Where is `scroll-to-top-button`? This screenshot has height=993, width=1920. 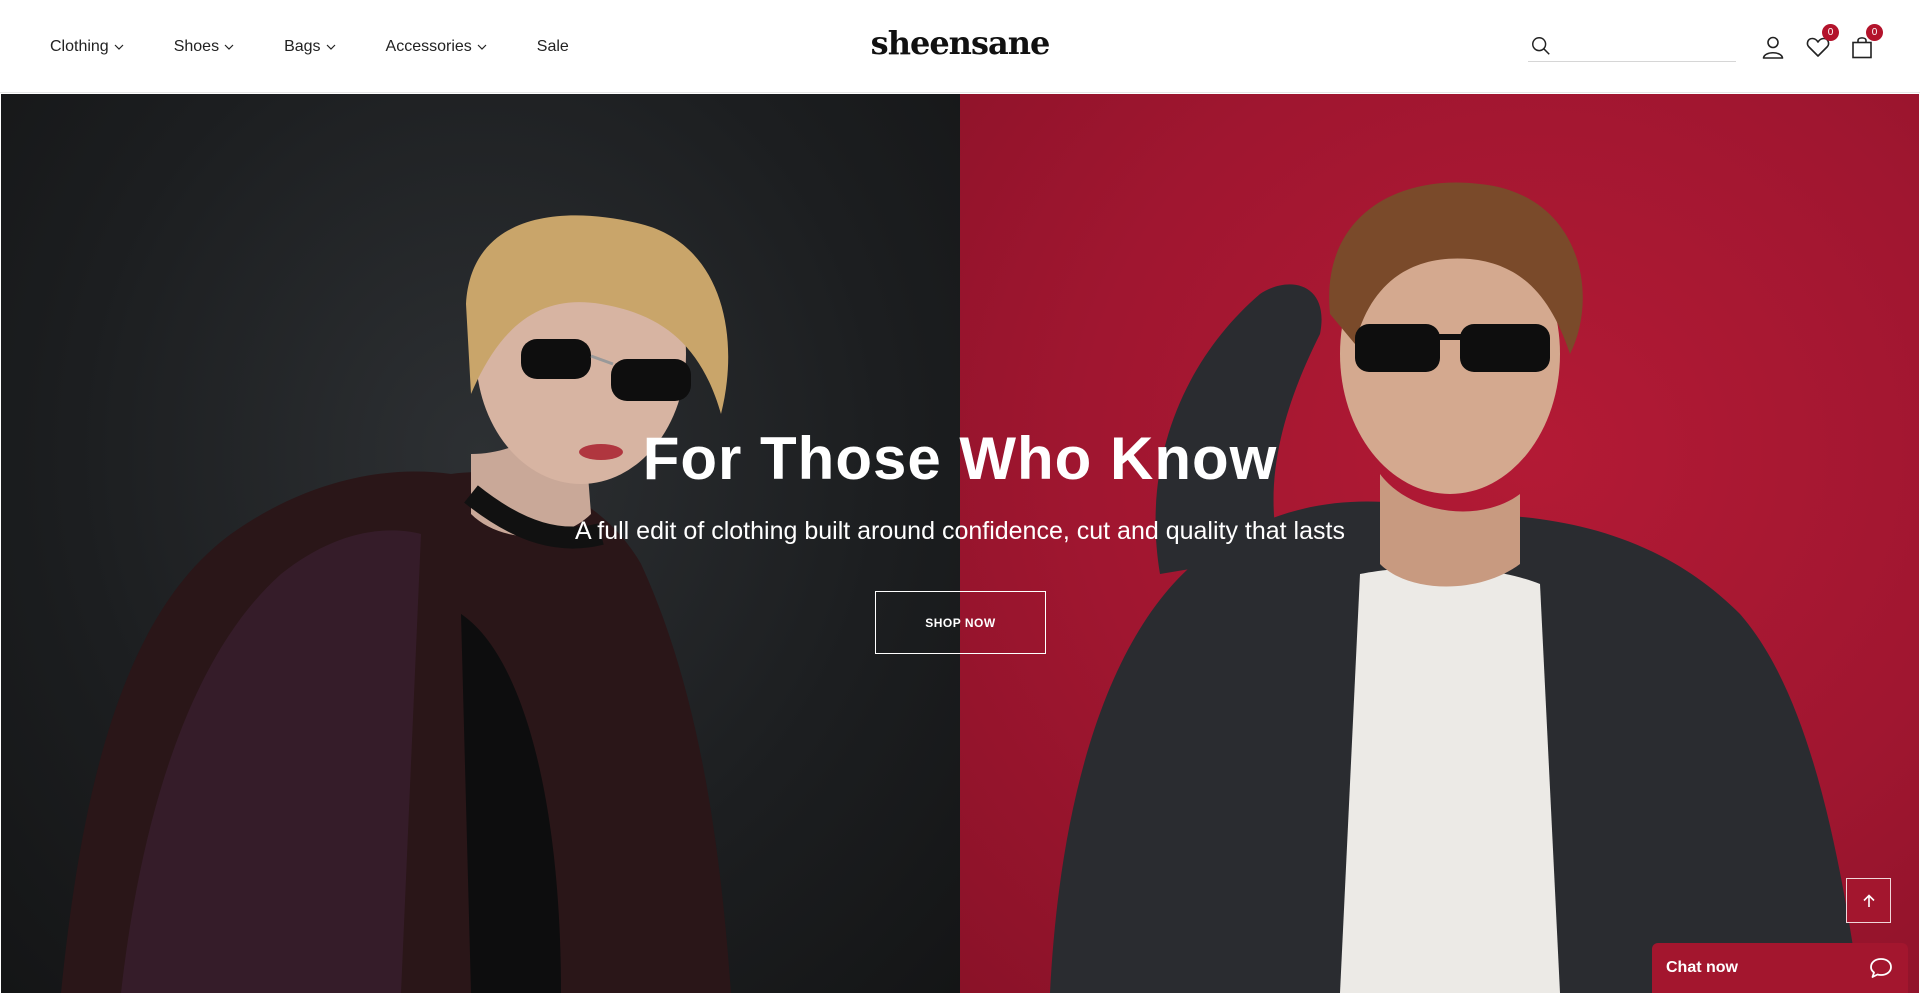 scroll-to-top-button is located at coordinates (1868, 900).